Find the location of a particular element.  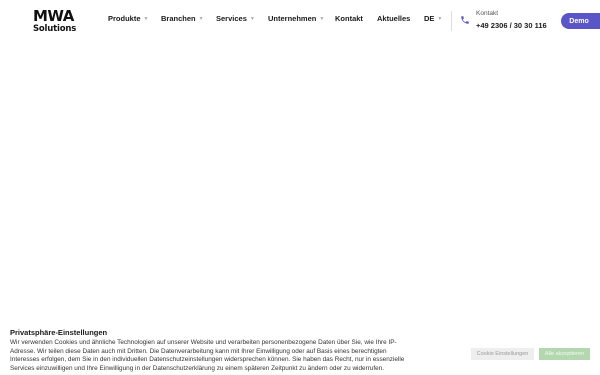

nav-item-services: Services ▼ is located at coordinates (235, 18).